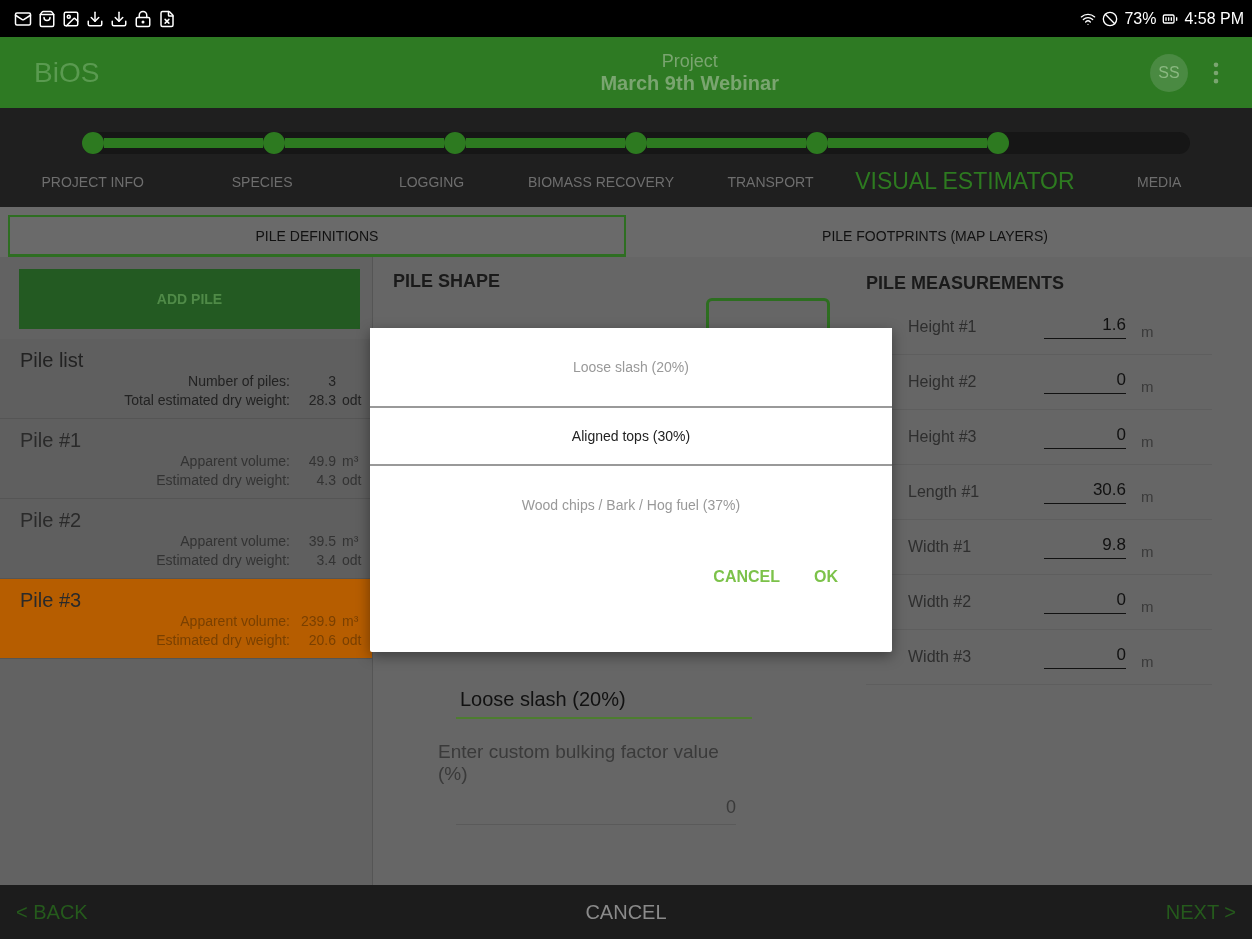  What do you see at coordinates (940, 657) in the screenshot?
I see `measurement-label: Width #3` at bounding box center [940, 657].